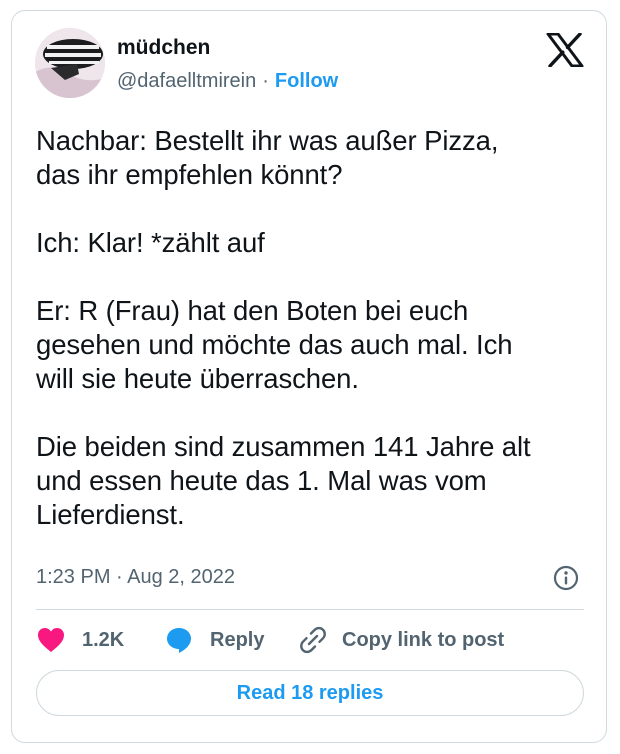 The width and height of the screenshot is (620, 754). I want to click on reply-button: Reply, so click(214, 640).